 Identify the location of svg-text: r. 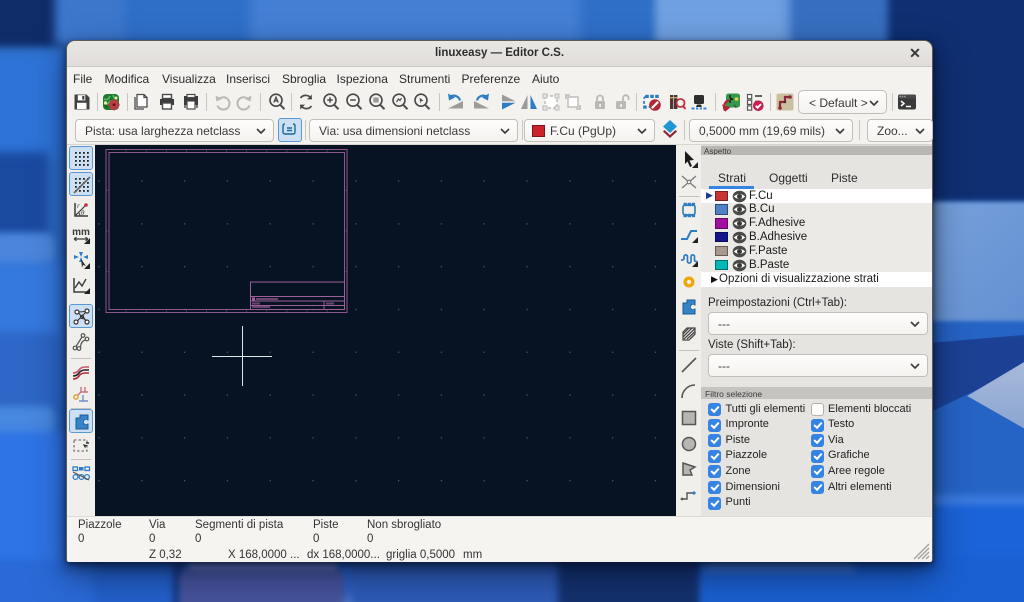
(78, 206).